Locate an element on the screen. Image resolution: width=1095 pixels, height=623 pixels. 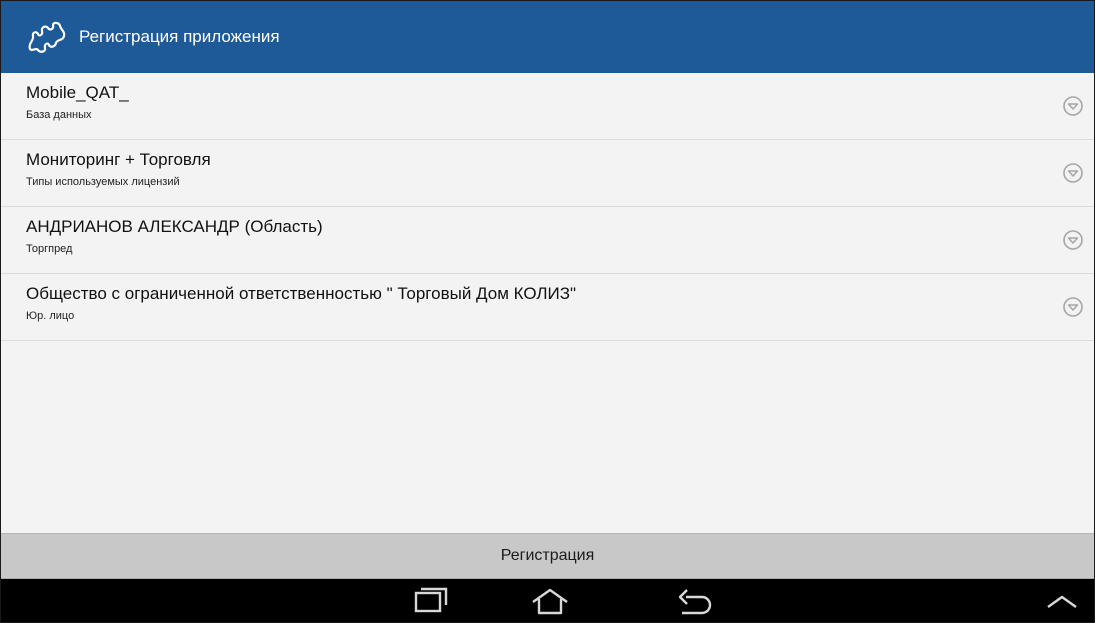
puzzle-icon is located at coordinates (46, 37).